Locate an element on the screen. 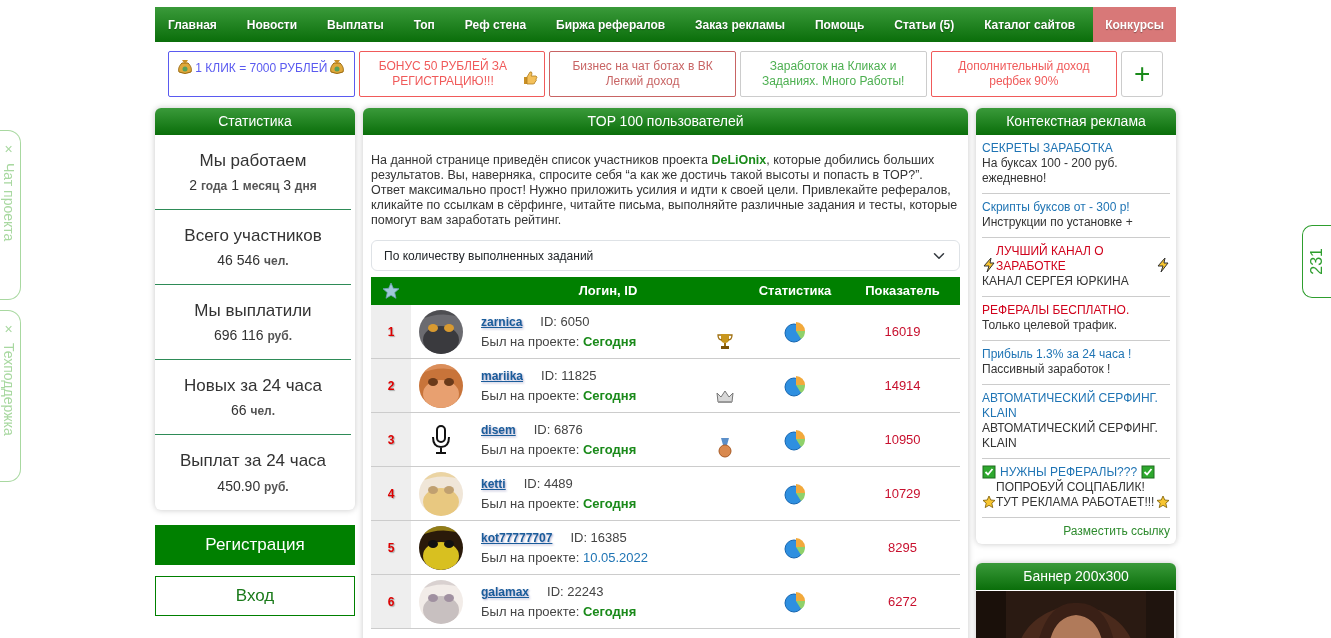  panel-header: Баннер 200x300 is located at coordinates (1076, 576).